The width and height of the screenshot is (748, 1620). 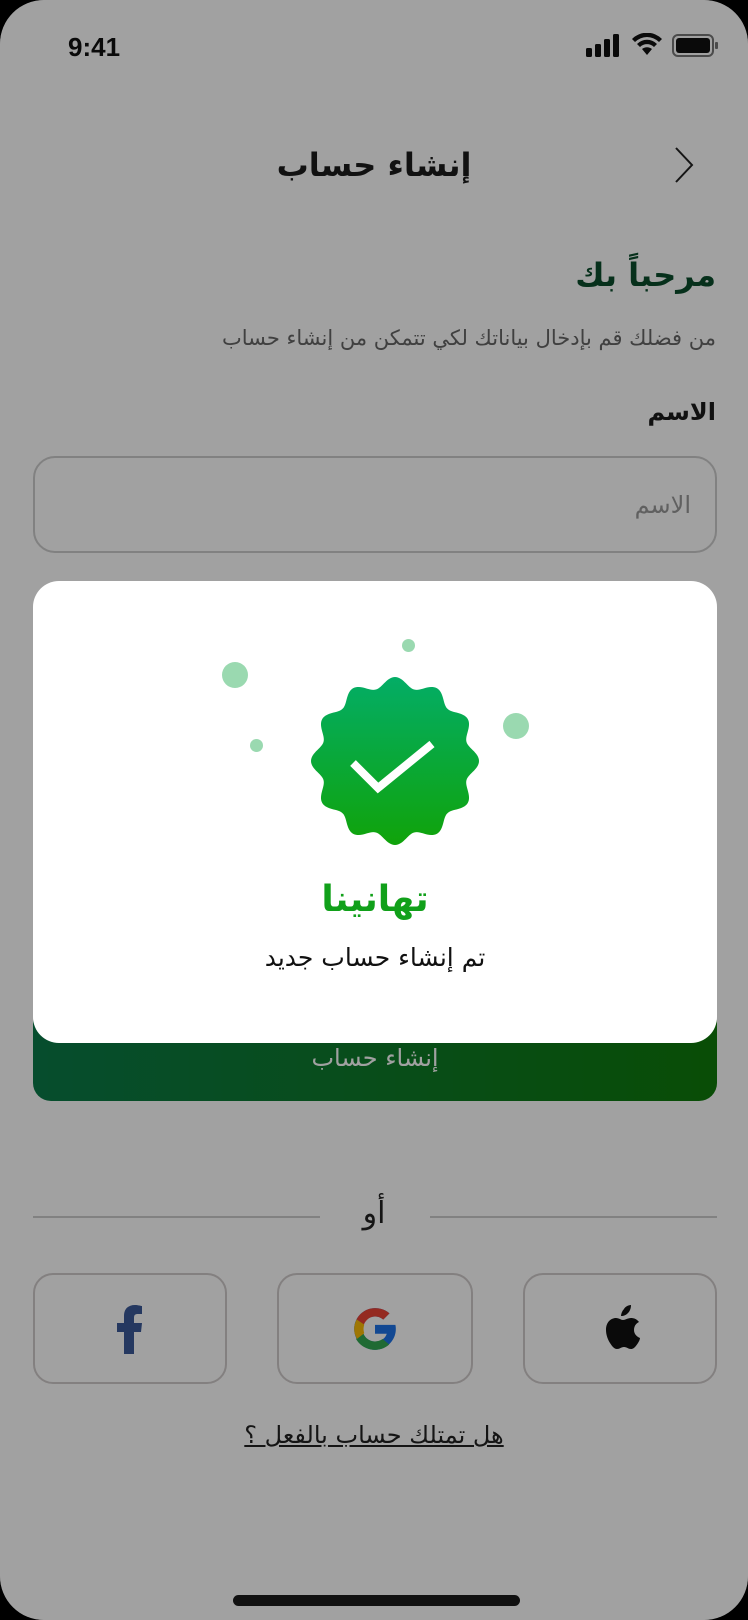 I want to click on modal-message: تم إنشاء حساب جديد, so click(x=375, y=957).